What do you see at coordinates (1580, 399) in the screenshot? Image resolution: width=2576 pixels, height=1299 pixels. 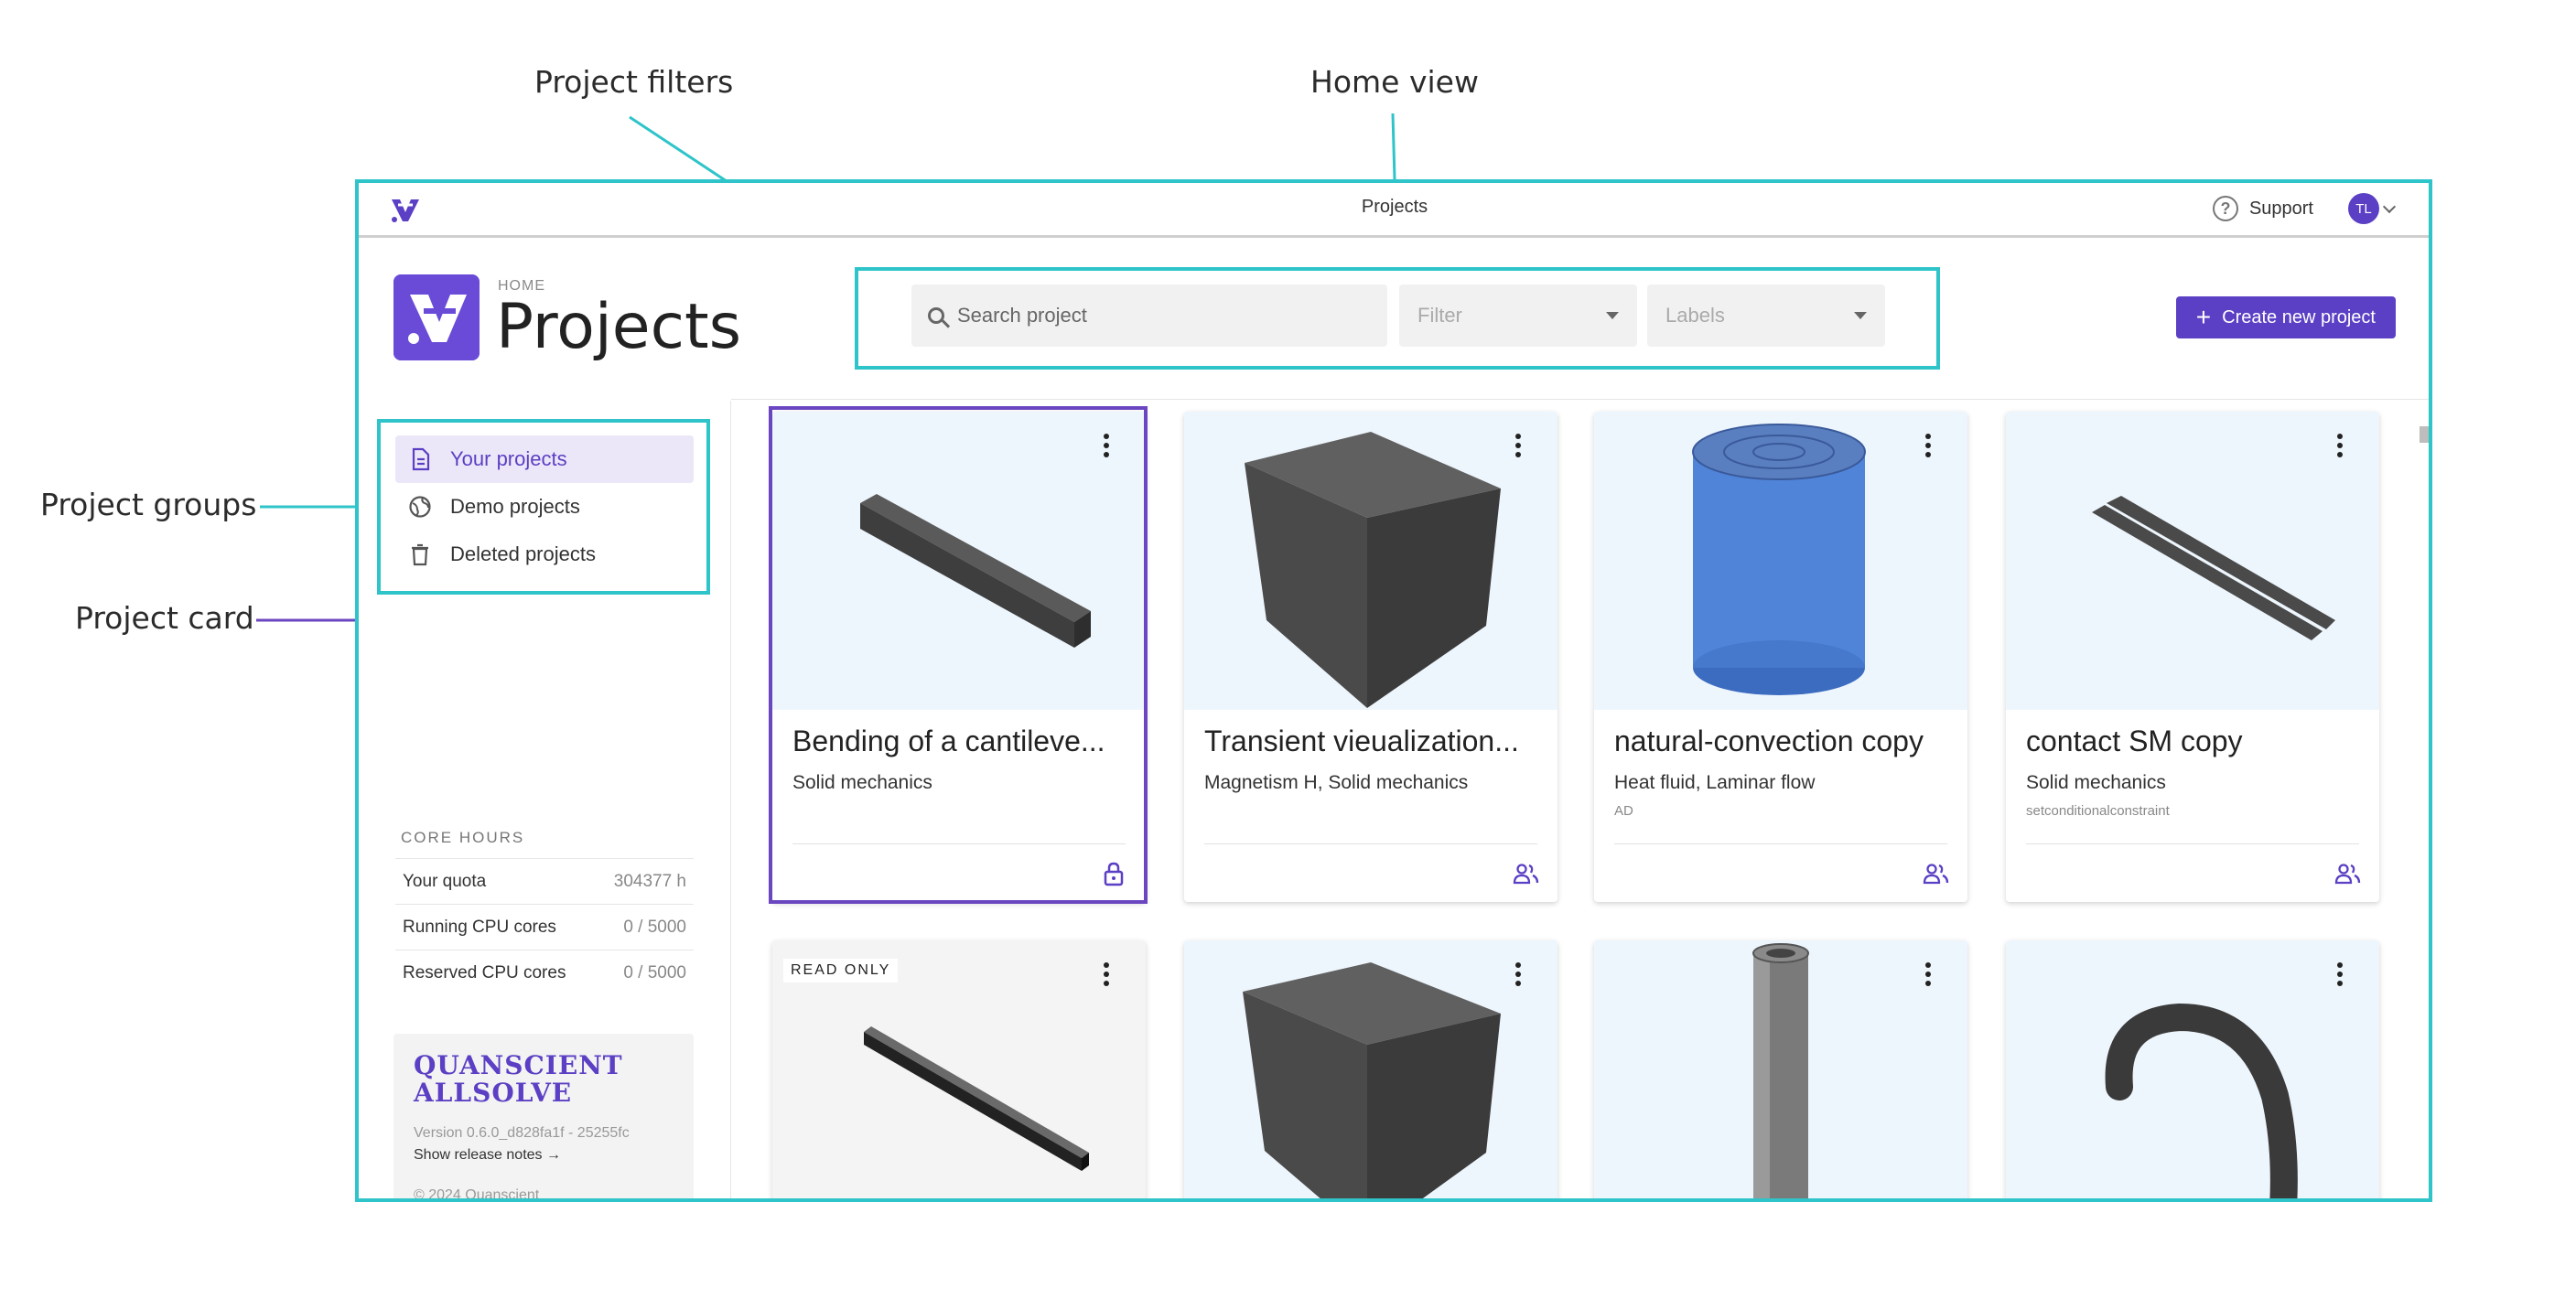 I see `content-divider` at bounding box center [1580, 399].